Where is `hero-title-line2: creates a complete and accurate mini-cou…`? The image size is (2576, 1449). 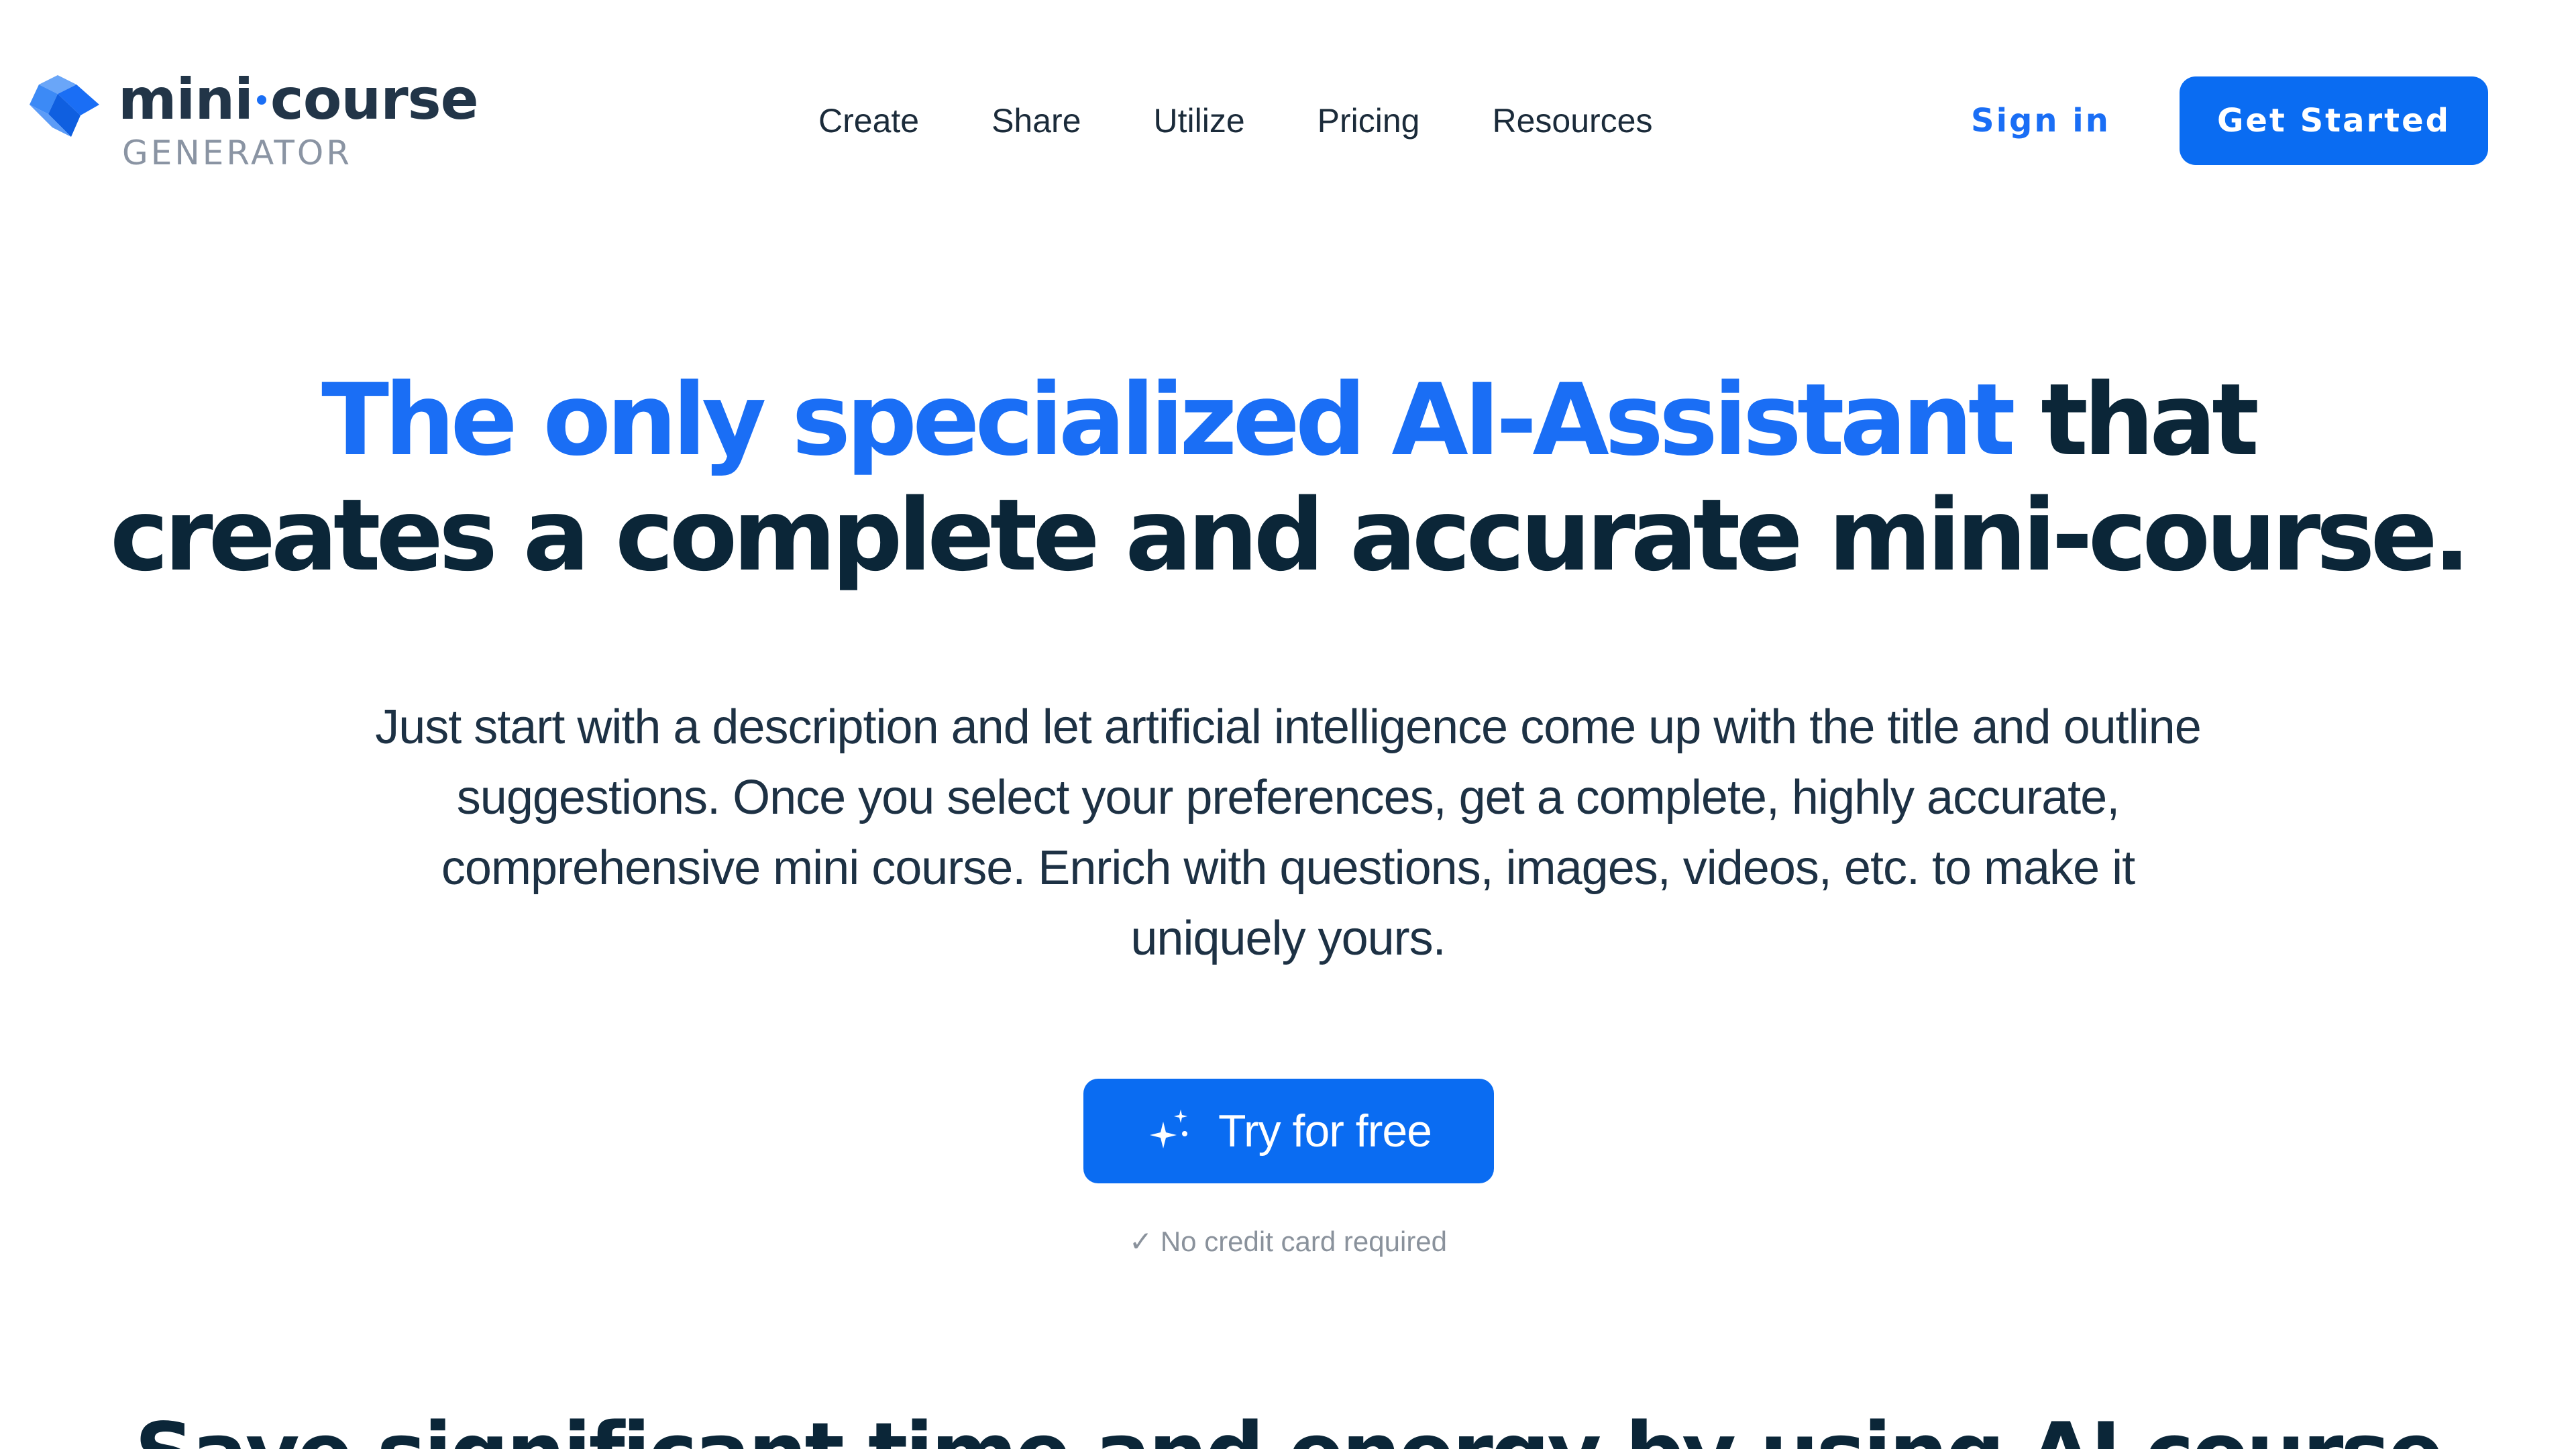
hero-title-line2: creates a complete and accurate mini-cou… is located at coordinates (1290, 535).